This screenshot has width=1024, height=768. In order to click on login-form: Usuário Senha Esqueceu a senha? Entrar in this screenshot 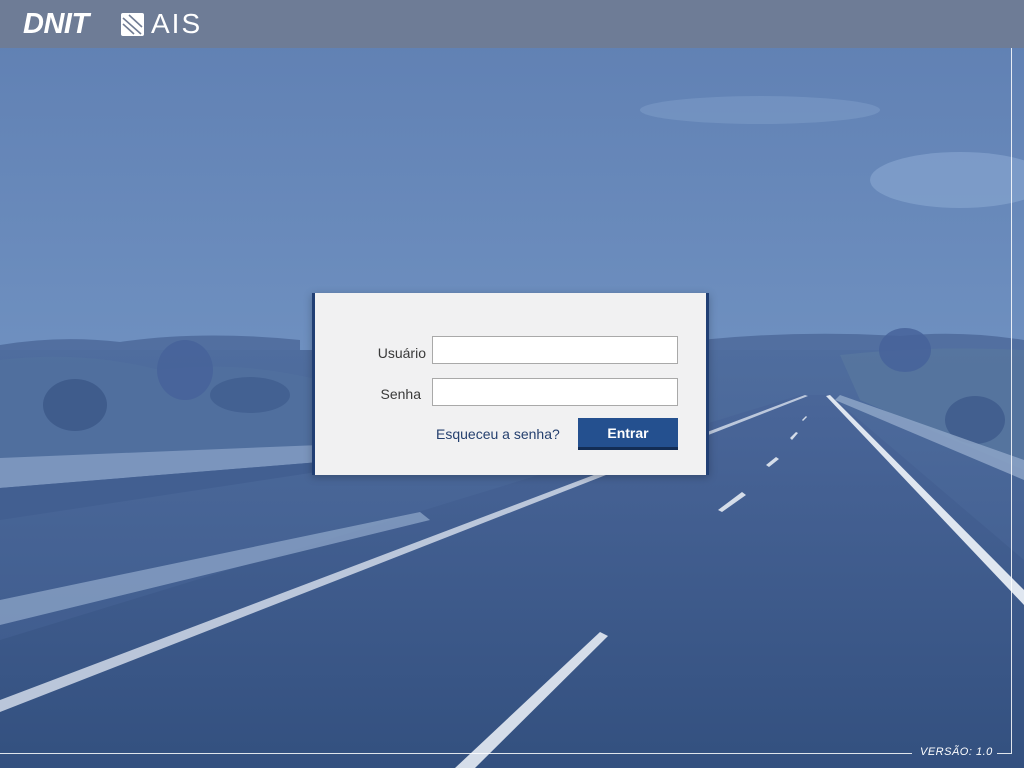, I will do `click(510, 384)`.